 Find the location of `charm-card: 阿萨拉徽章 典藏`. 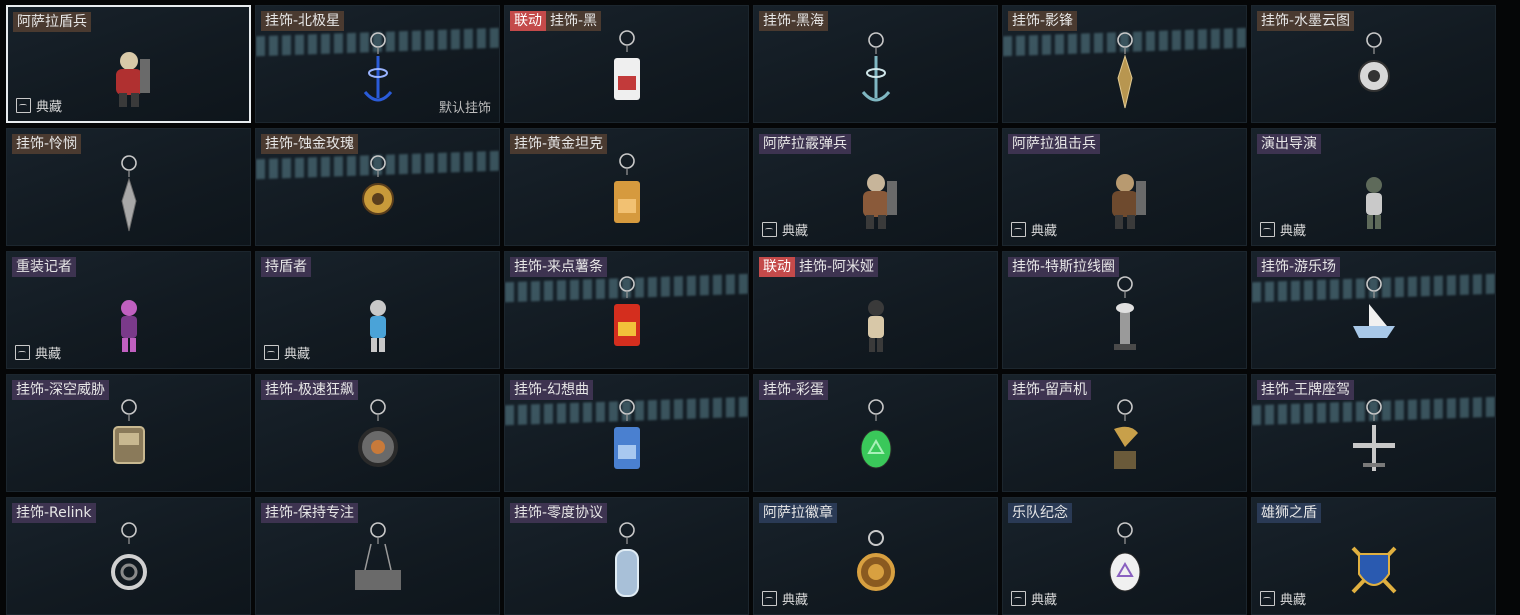

charm-card: 阿萨拉徽章 典藏 is located at coordinates (875, 556).